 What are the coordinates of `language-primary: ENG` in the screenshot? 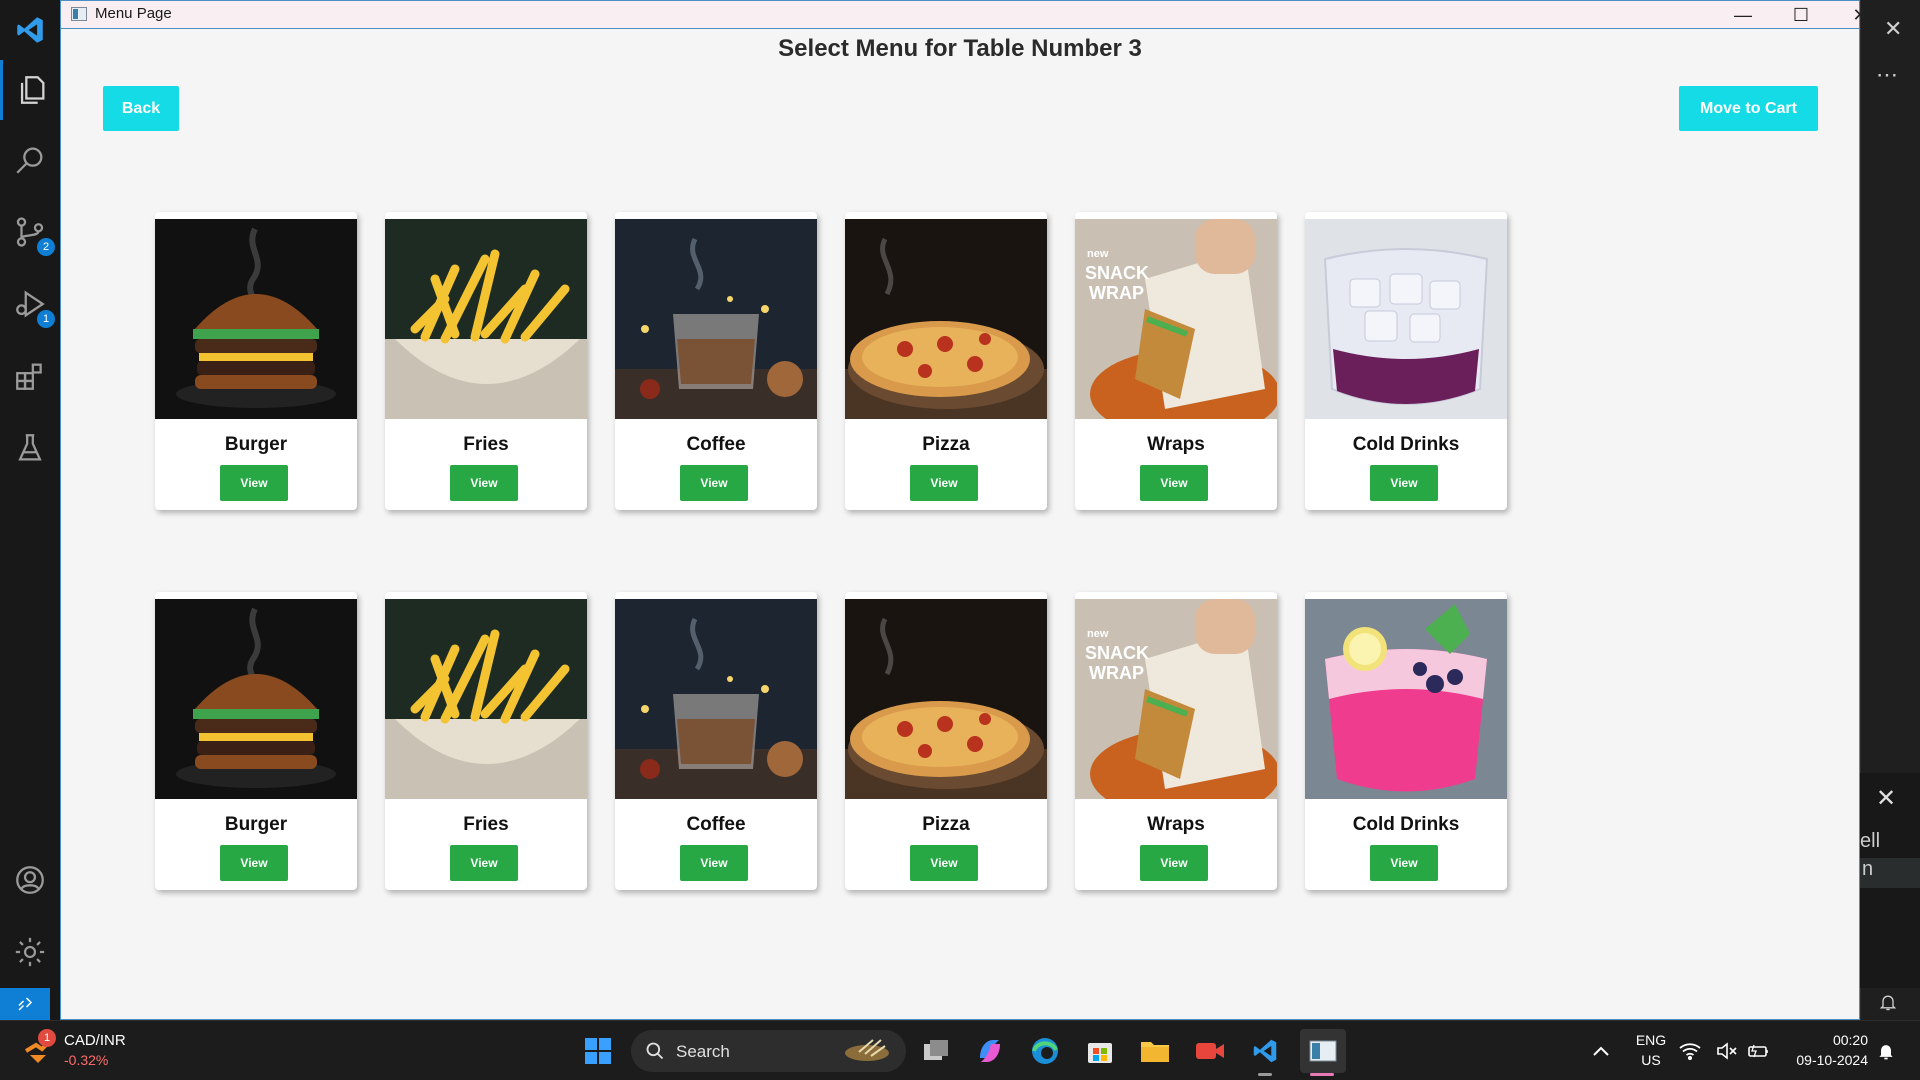 It's located at (1651, 1040).